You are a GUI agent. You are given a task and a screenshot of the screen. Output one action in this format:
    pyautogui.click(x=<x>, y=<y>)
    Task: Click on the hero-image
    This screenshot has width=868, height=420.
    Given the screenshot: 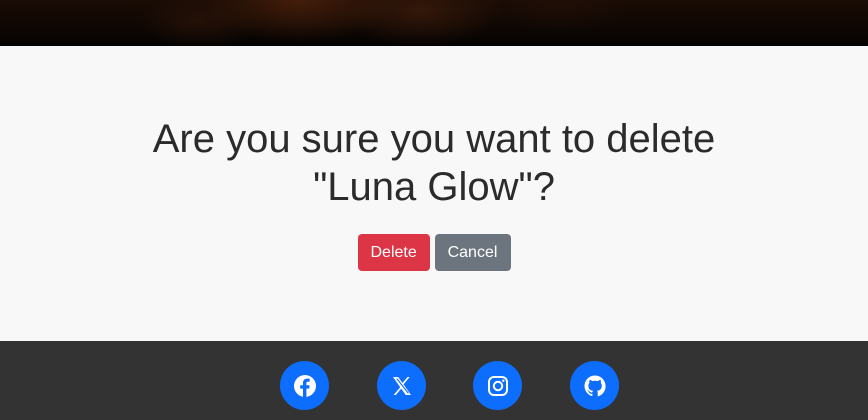 What is the action you would take?
    pyautogui.click(x=434, y=23)
    